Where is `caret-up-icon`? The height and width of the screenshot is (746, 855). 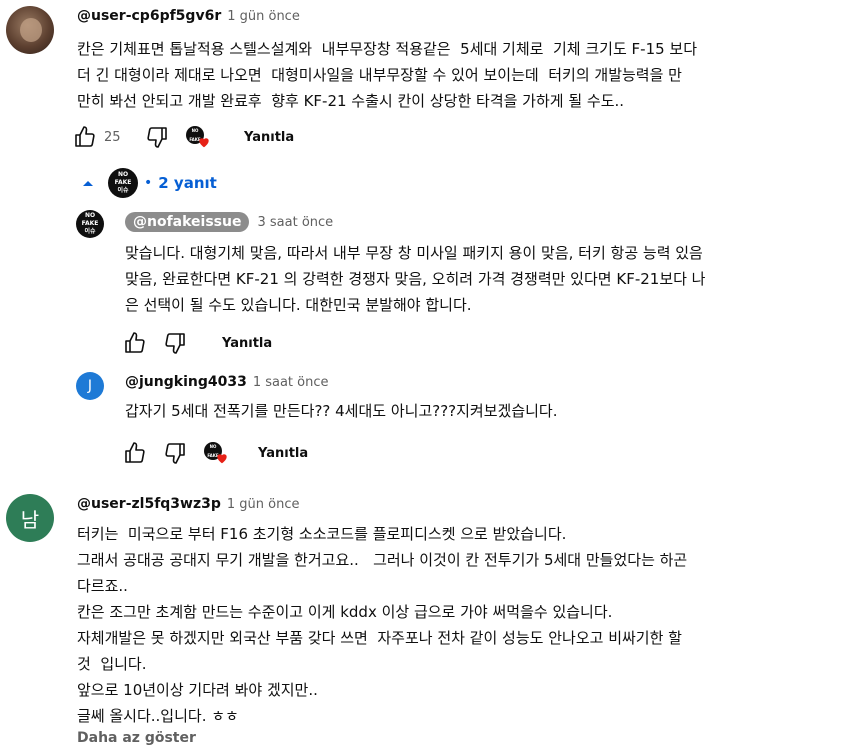
caret-up-icon is located at coordinates (88, 183).